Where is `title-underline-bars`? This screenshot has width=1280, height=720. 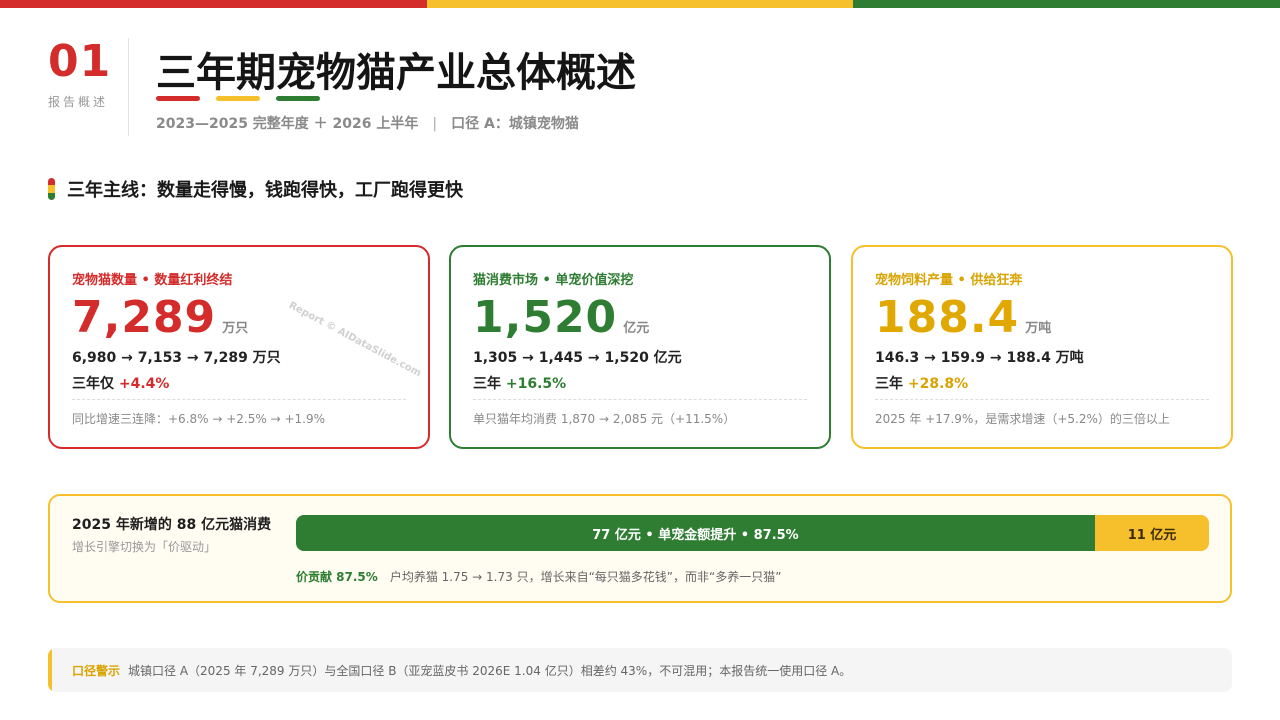 title-underline-bars is located at coordinates (238, 98).